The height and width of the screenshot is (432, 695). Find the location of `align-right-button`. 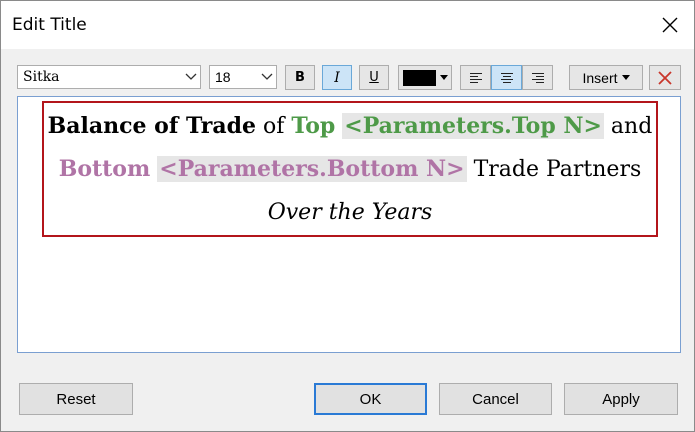

align-right-button is located at coordinates (537, 77).